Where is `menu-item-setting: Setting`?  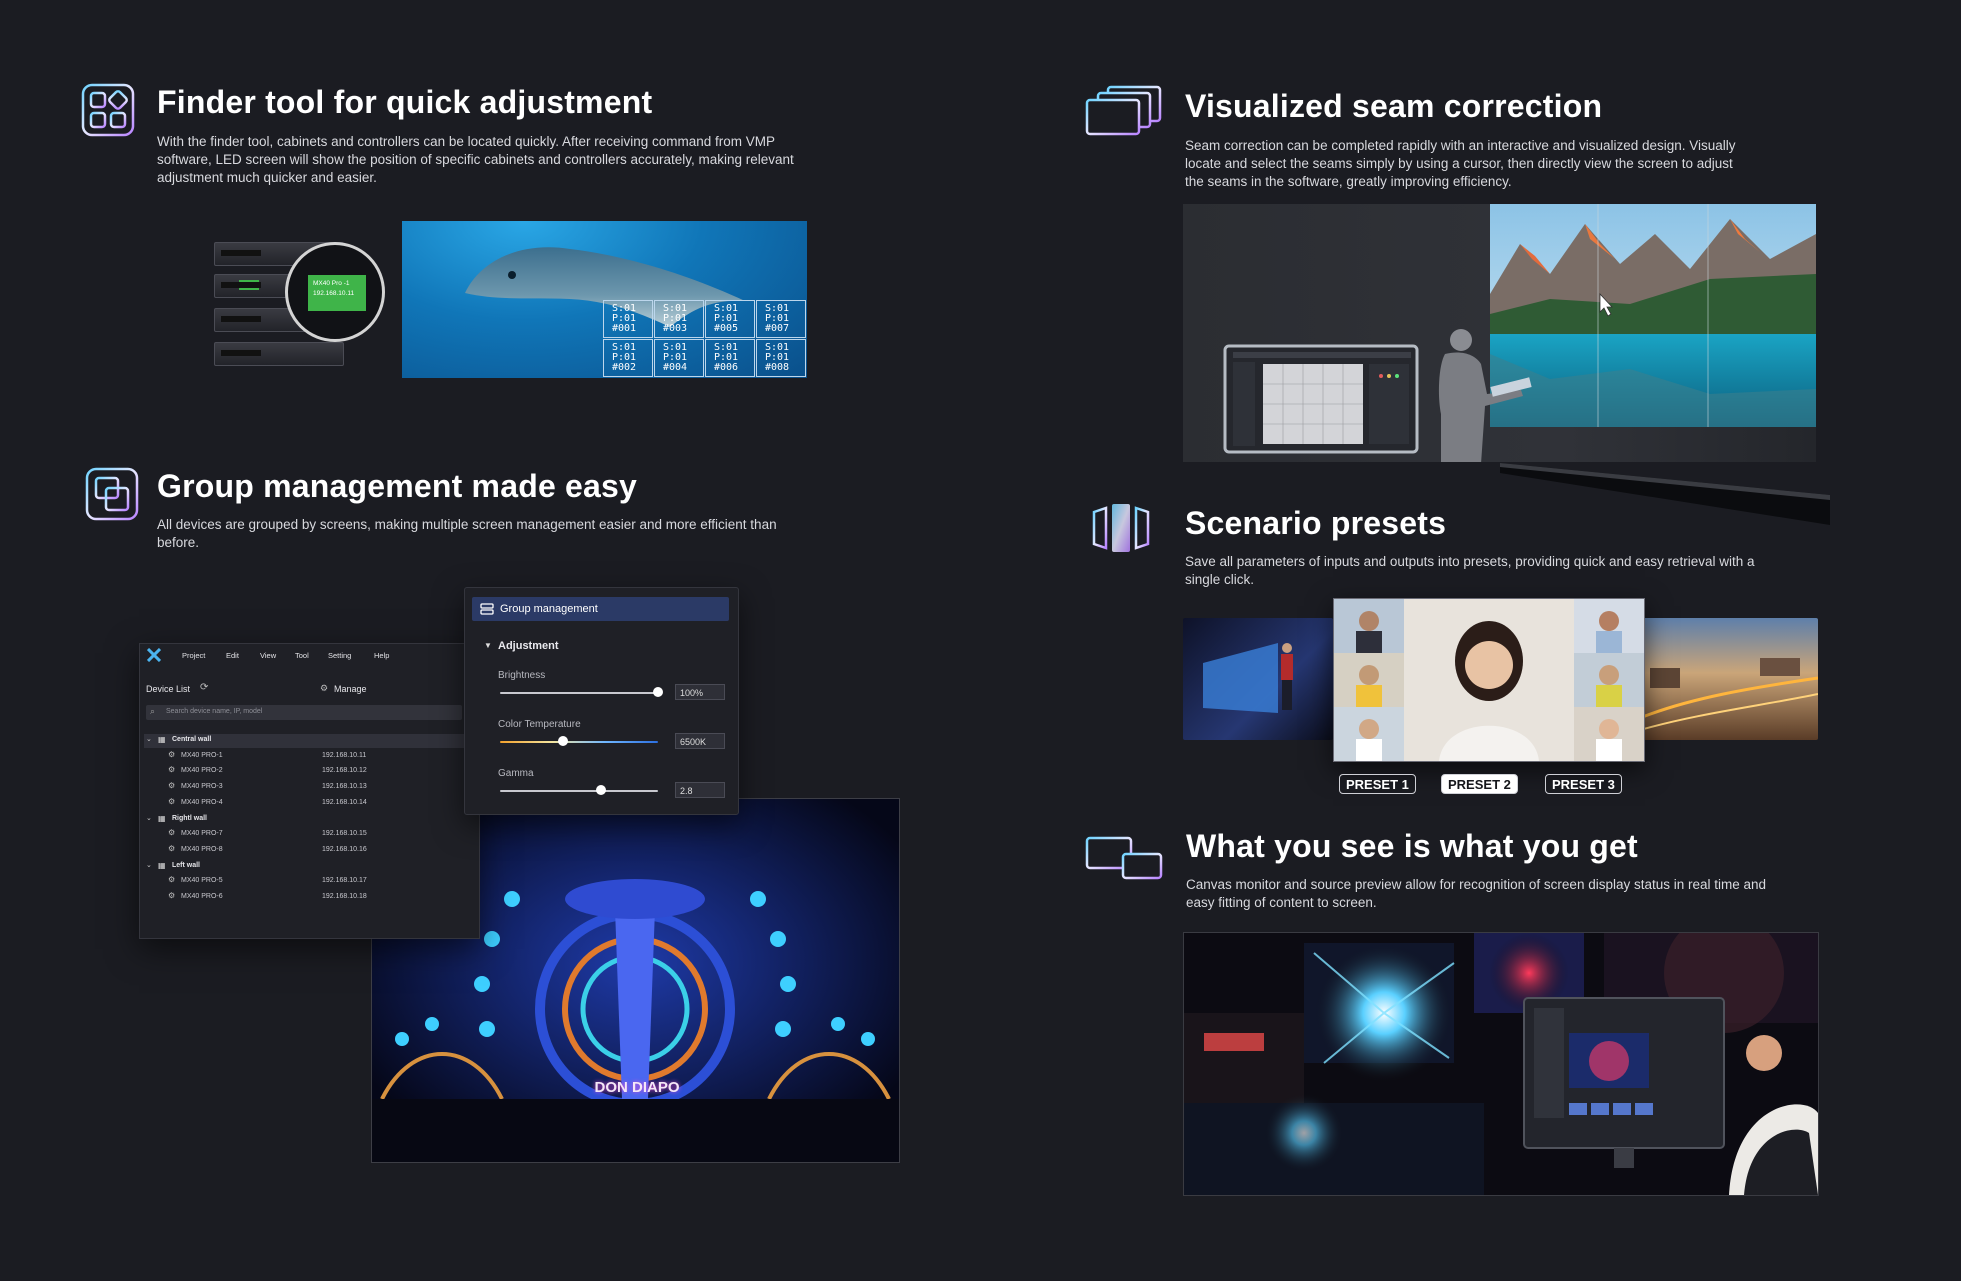 menu-item-setting: Setting is located at coordinates (339, 655).